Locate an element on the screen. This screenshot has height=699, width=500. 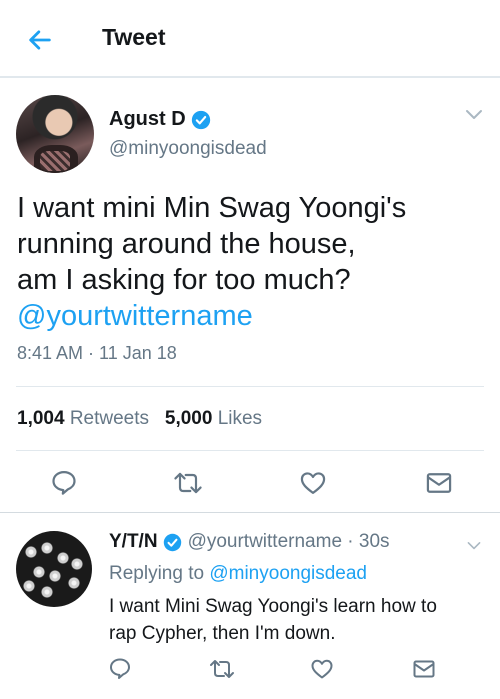
author-name-row: Agust D is located at coordinates (160, 119).